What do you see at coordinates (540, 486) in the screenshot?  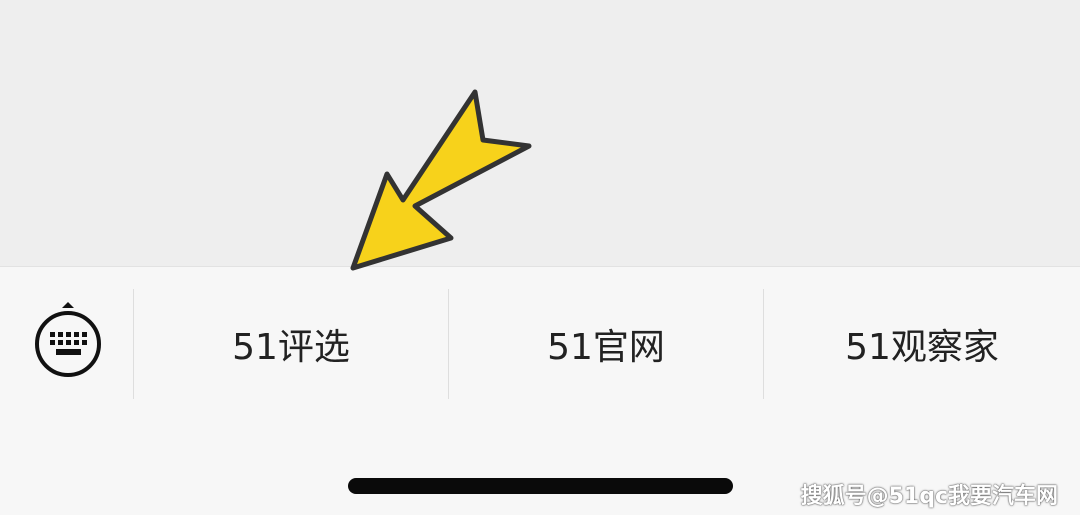 I see `home-indicator` at bounding box center [540, 486].